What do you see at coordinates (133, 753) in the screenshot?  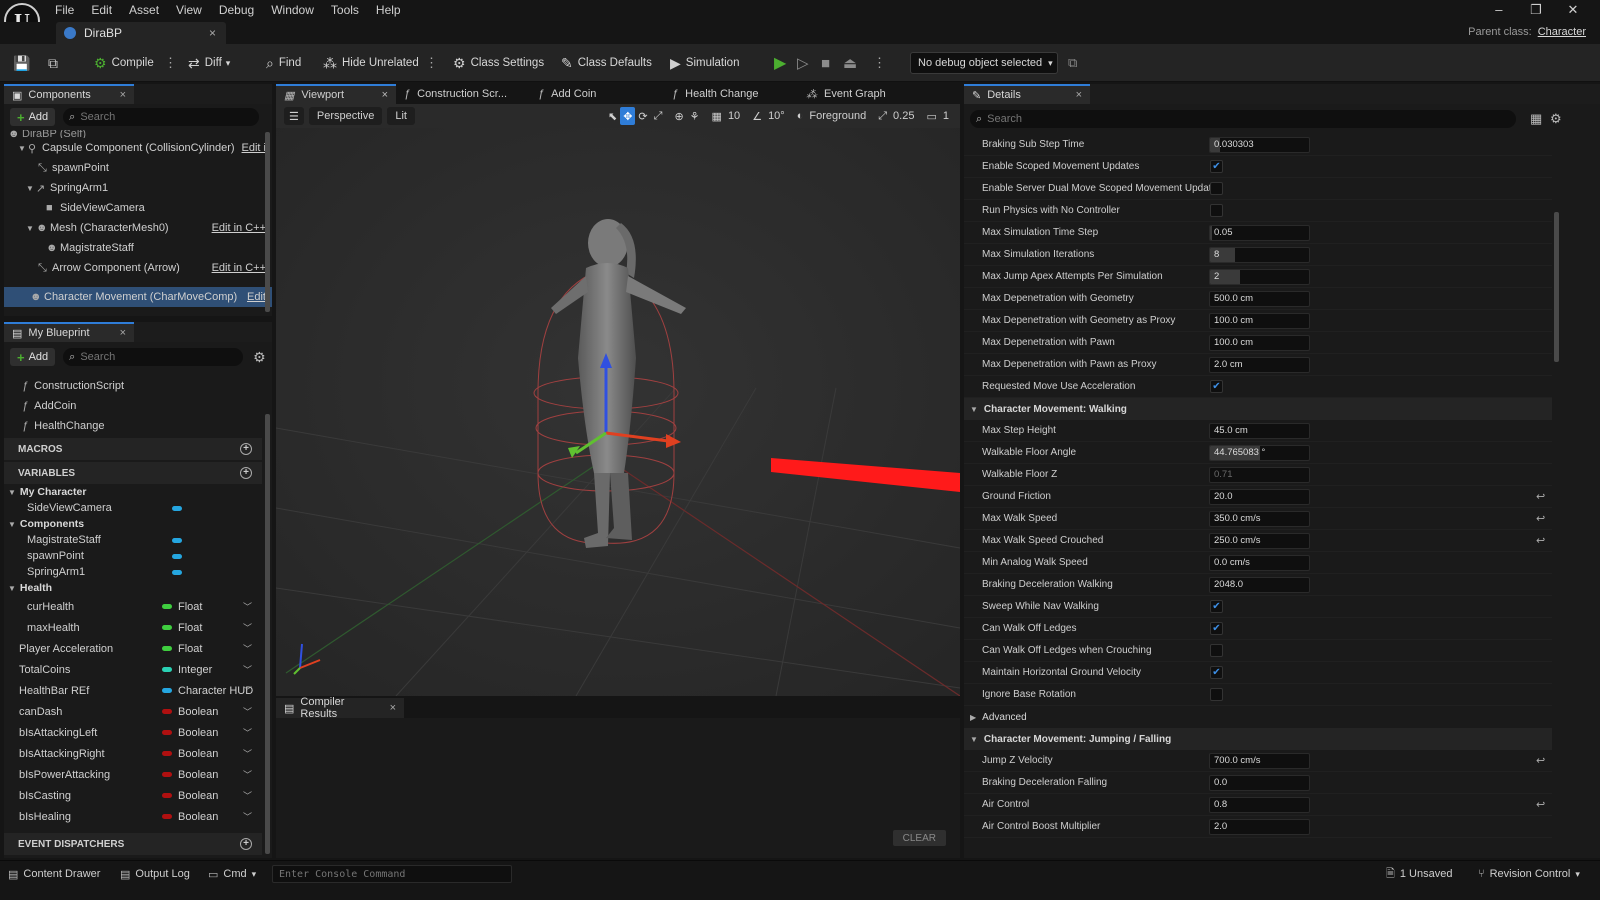 I see `variable-bisattackingright: bIsAttackingRight Boolean ﹀` at bounding box center [133, 753].